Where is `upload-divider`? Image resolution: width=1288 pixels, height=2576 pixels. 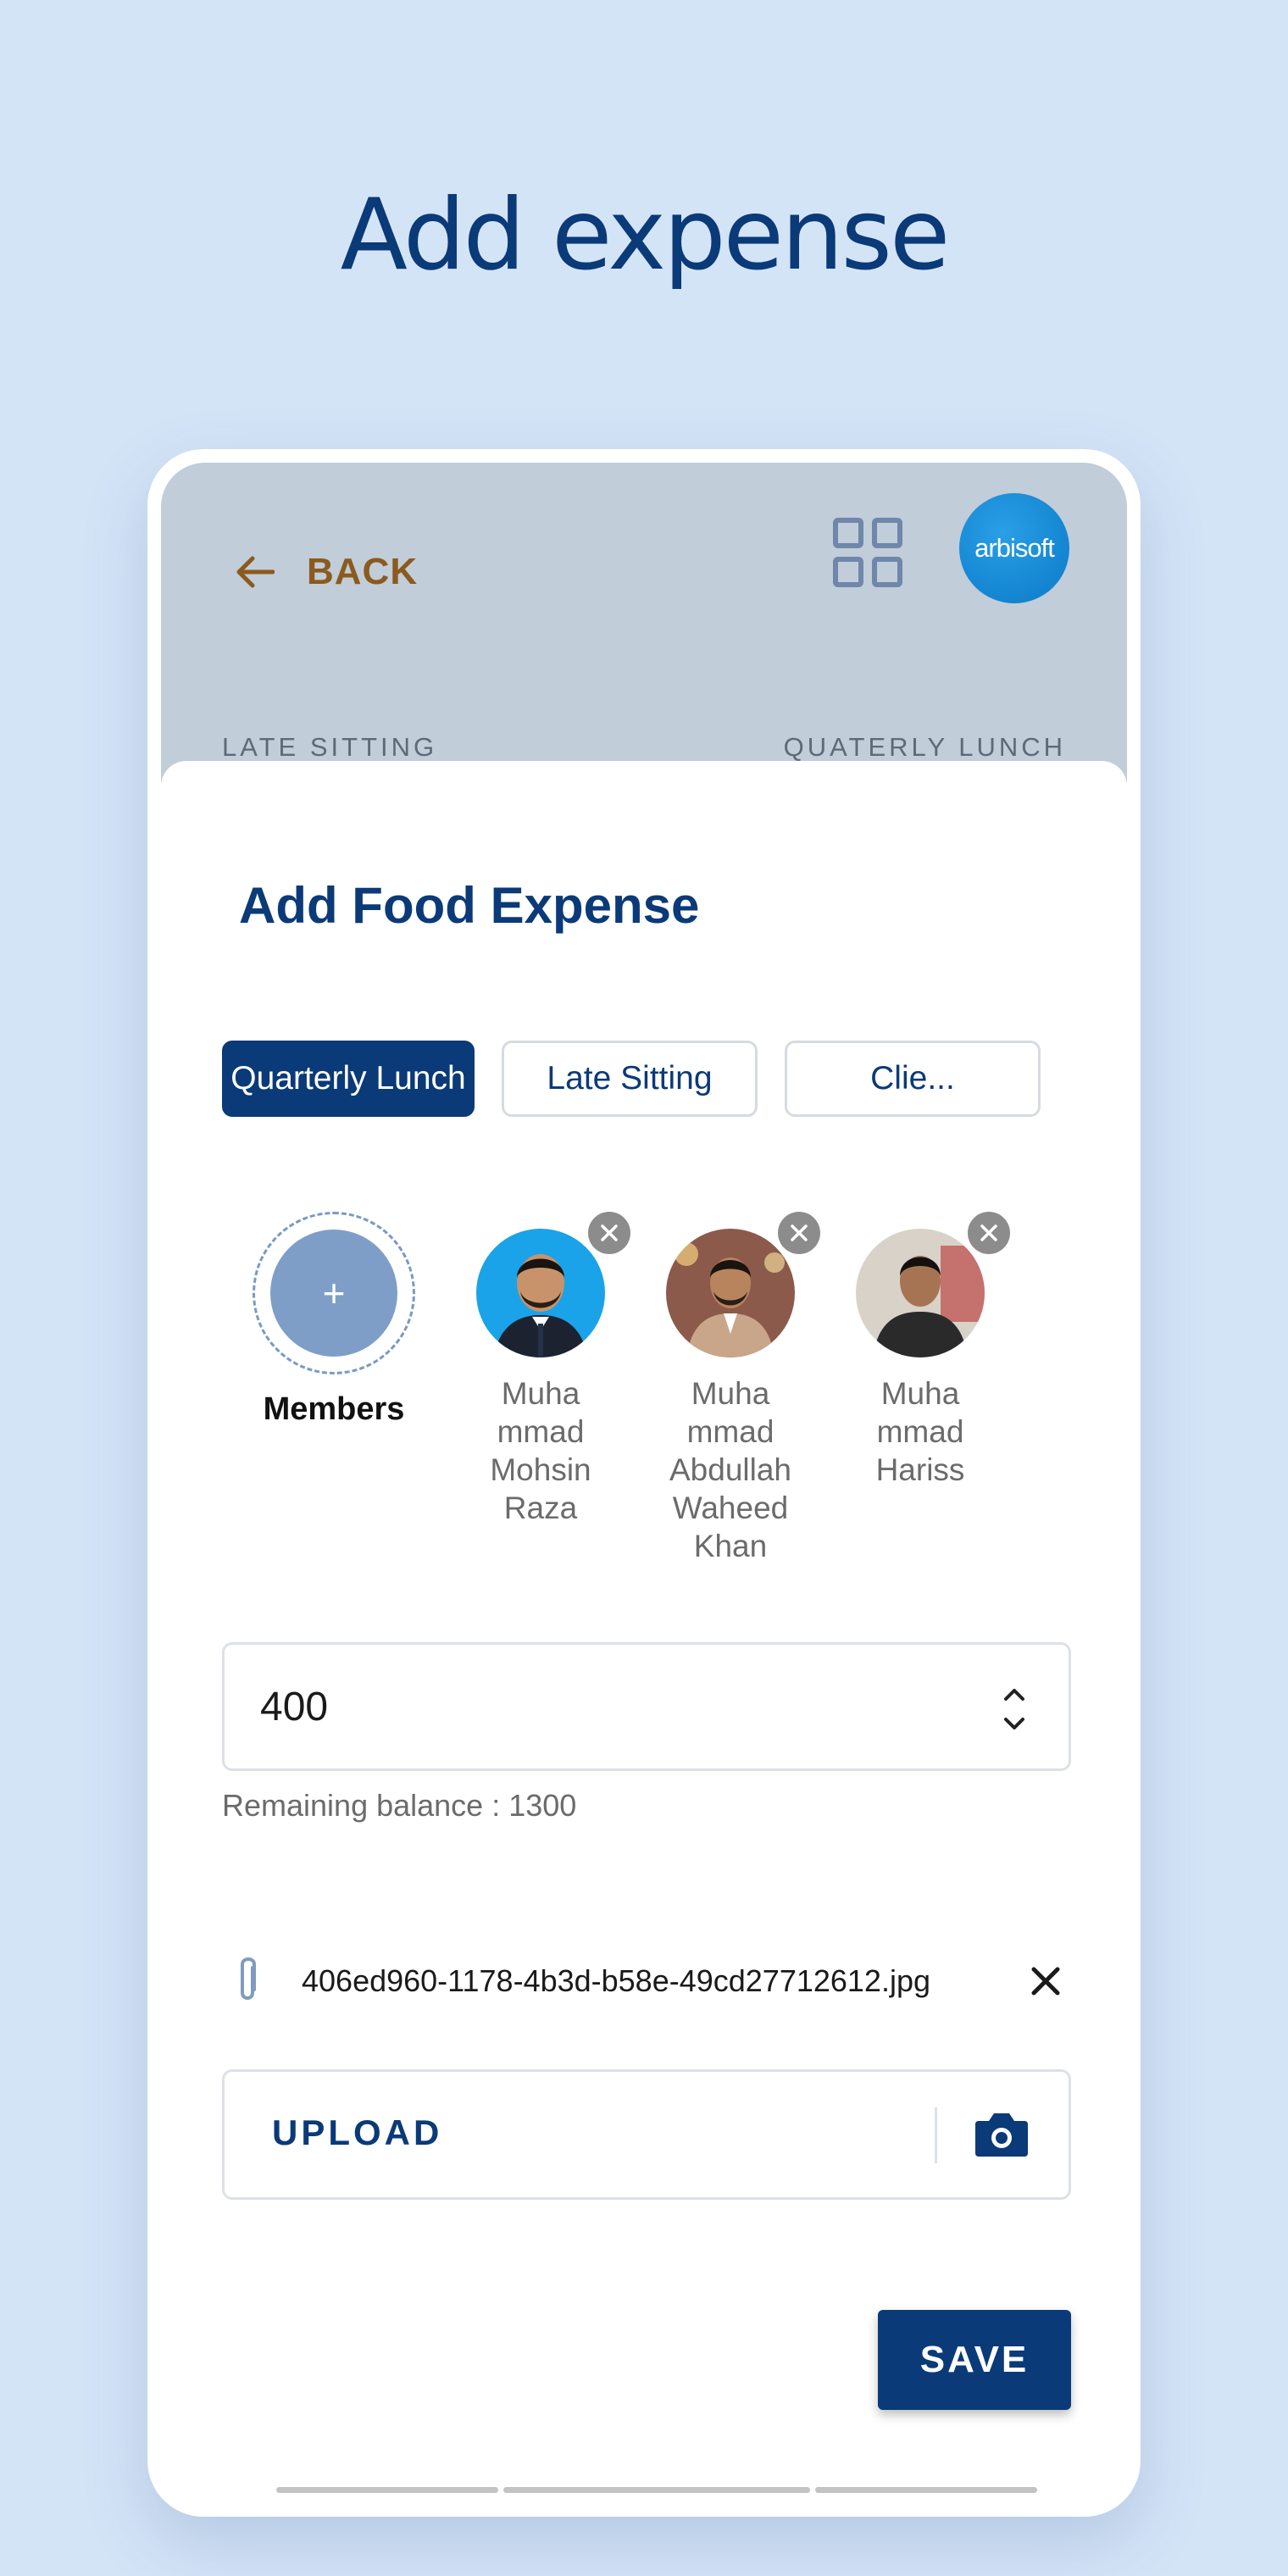
upload-divider is located at coordinates (936, 2135).